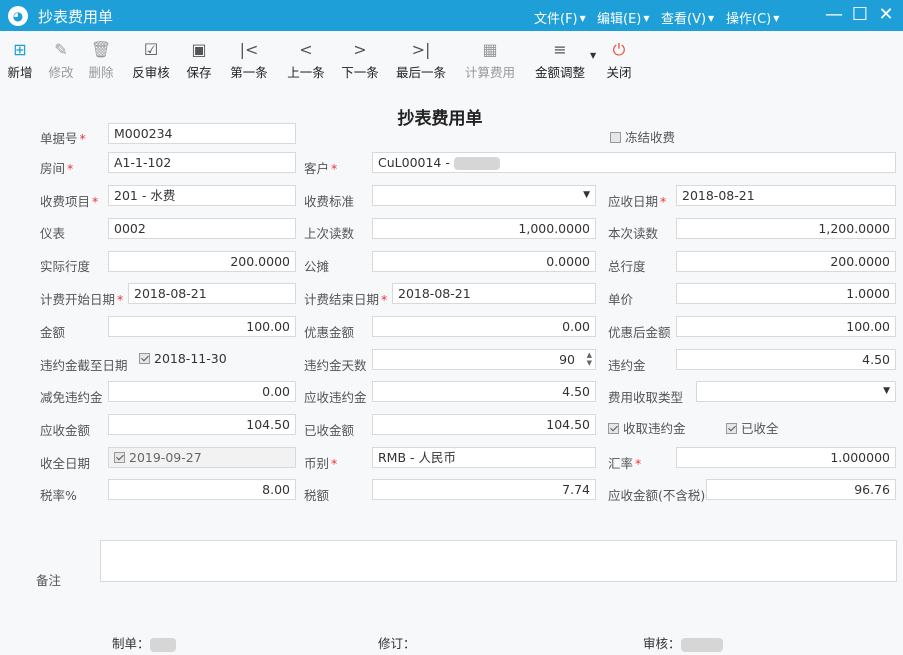 This screenshot has width=903, height=655. Describe the element at coordinates (801, 489) in the screenshot. I see `receivable-excl-tax-field: 96.76` at that location.